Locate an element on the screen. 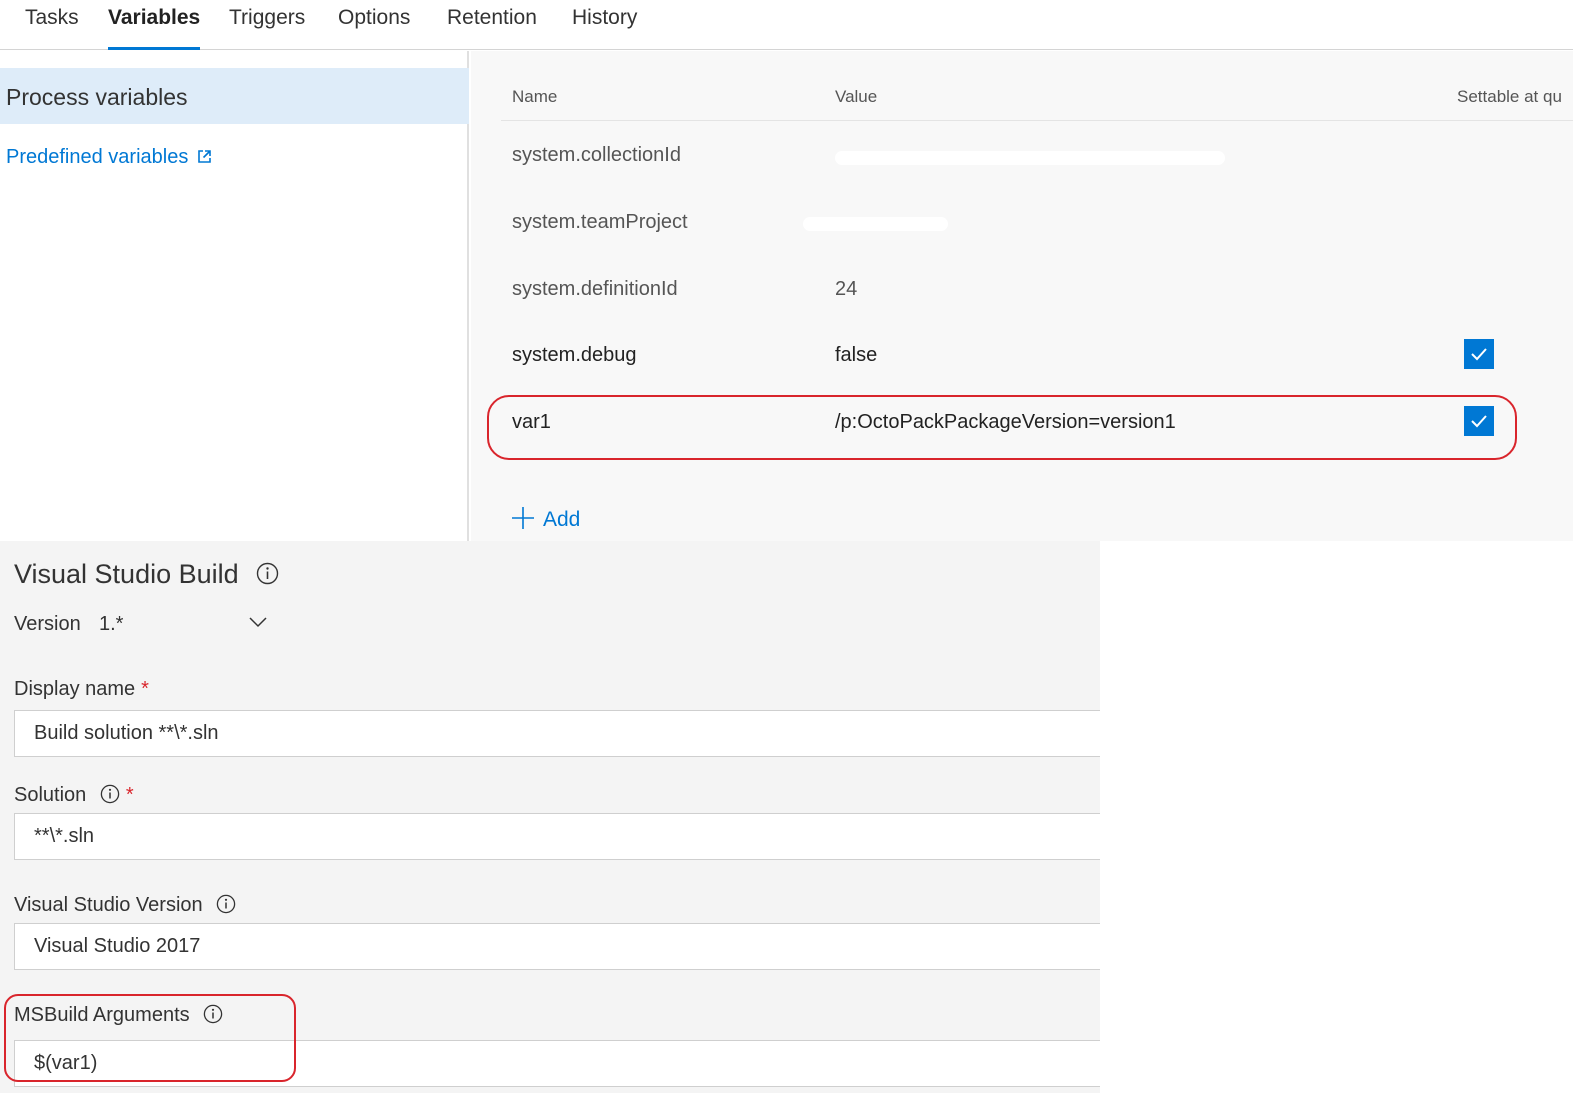 The image size is (1573, 1093). vs-version-label-text: Visual Studio Version is located at coordinates (108, 905).